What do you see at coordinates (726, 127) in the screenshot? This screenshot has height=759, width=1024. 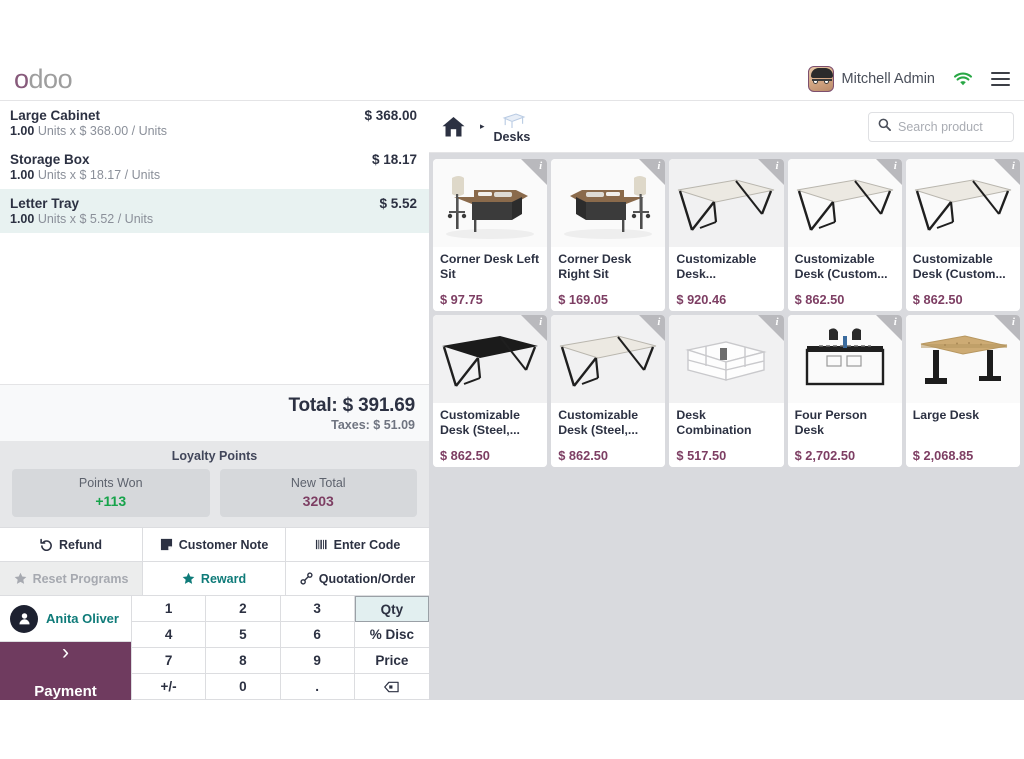 I see `product-header: ▸ Desks` at bounding box center [726, 127].